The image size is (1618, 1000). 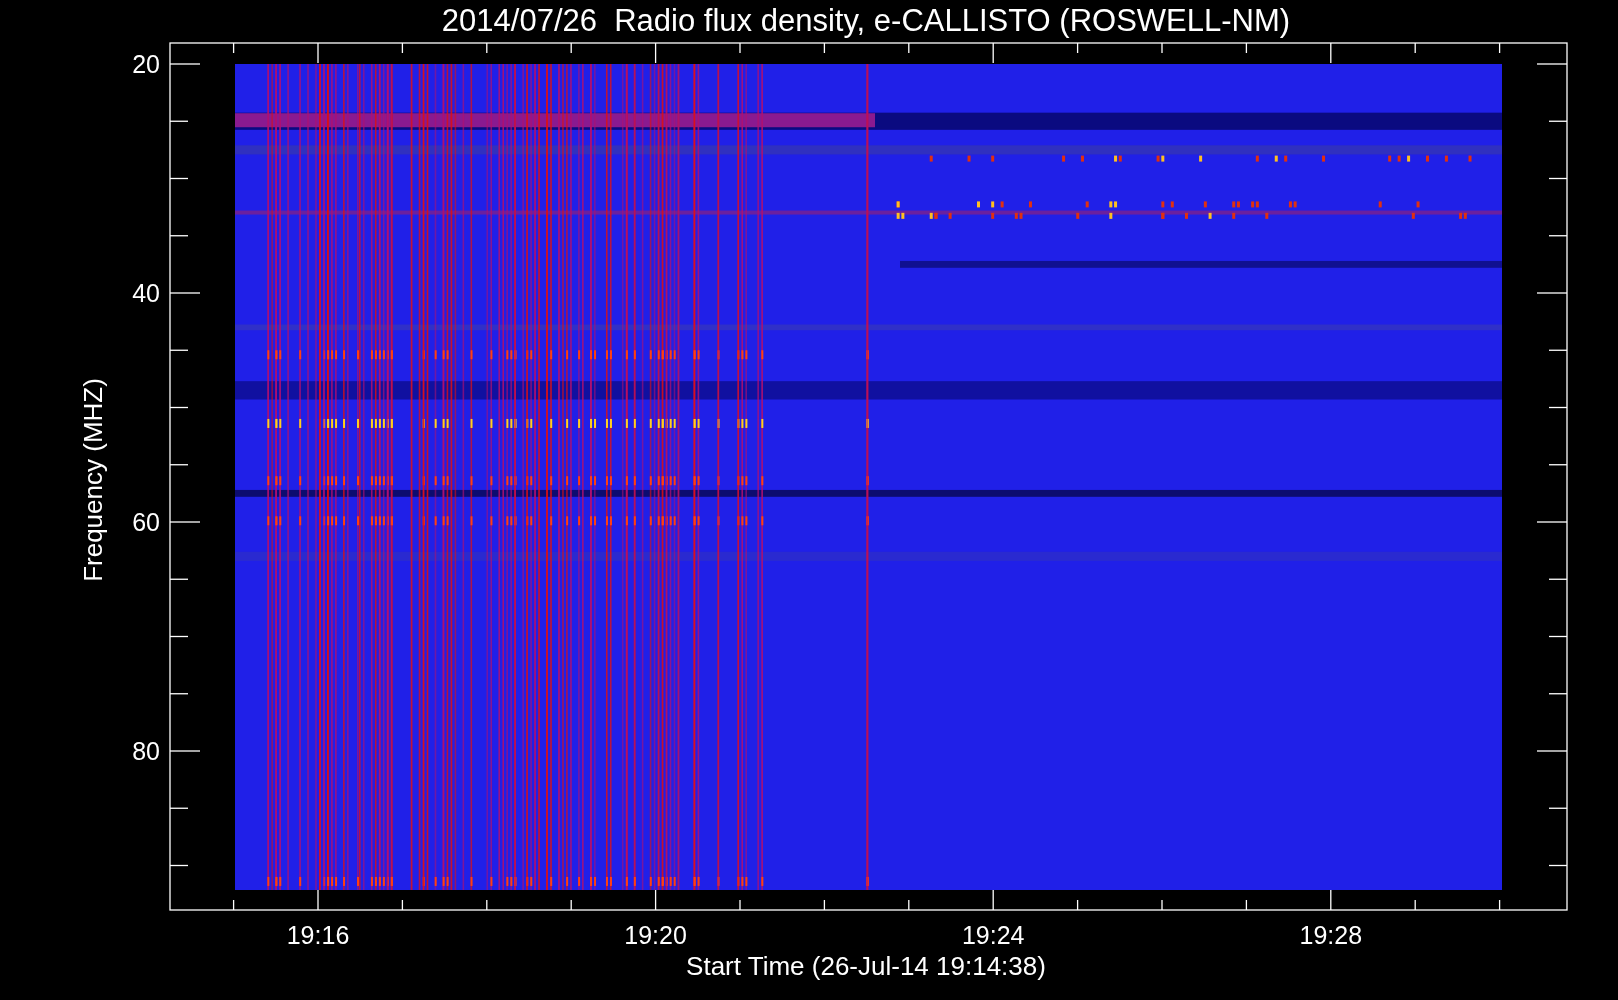 What do you see at coordinates (146, 64) in the screenshot?
I see `tick-label: 20` at bounding box center [146, 64].